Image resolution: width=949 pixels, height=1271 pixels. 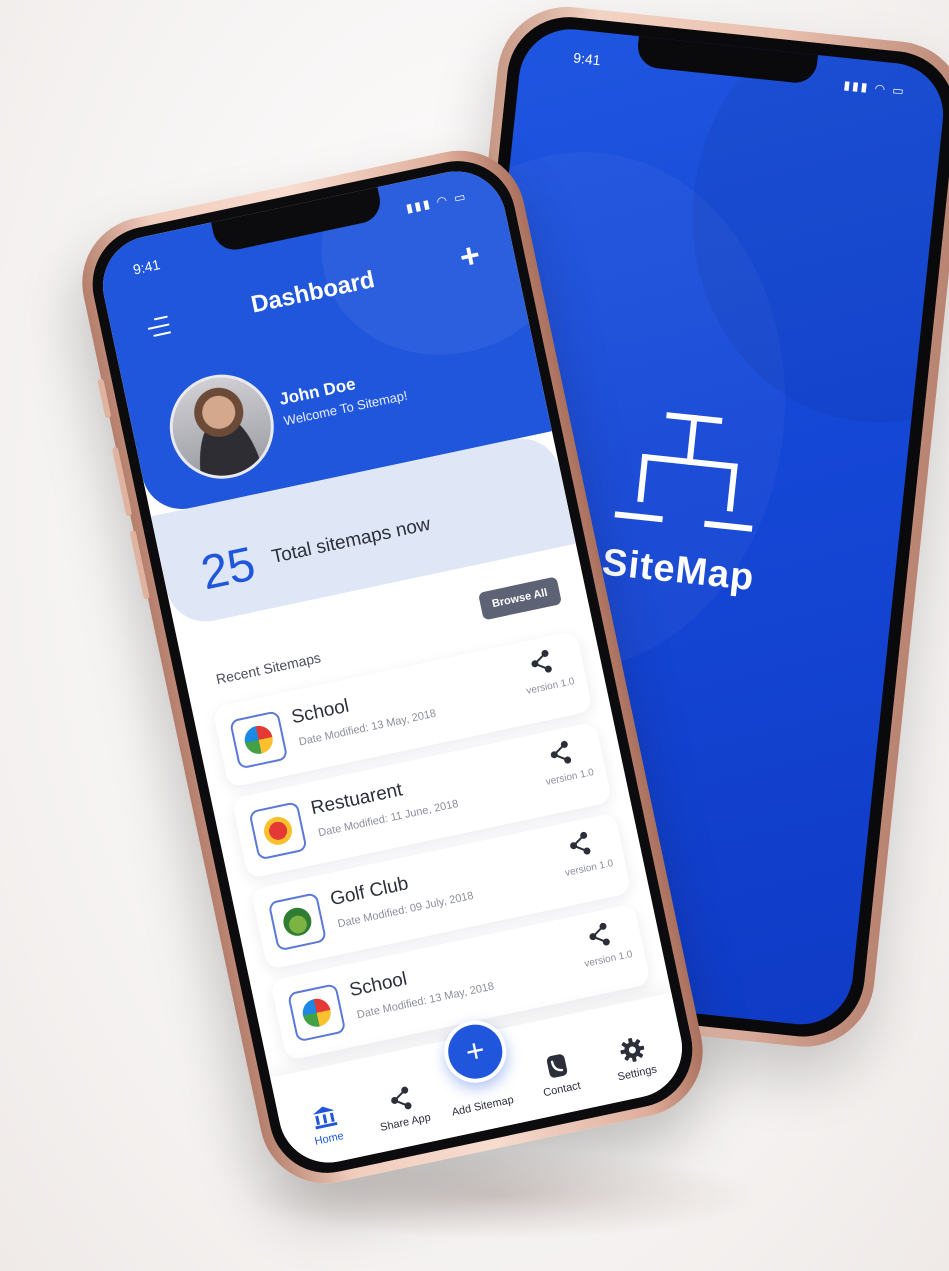 I want to click on bank-icon, so click(x=325, y=1118).